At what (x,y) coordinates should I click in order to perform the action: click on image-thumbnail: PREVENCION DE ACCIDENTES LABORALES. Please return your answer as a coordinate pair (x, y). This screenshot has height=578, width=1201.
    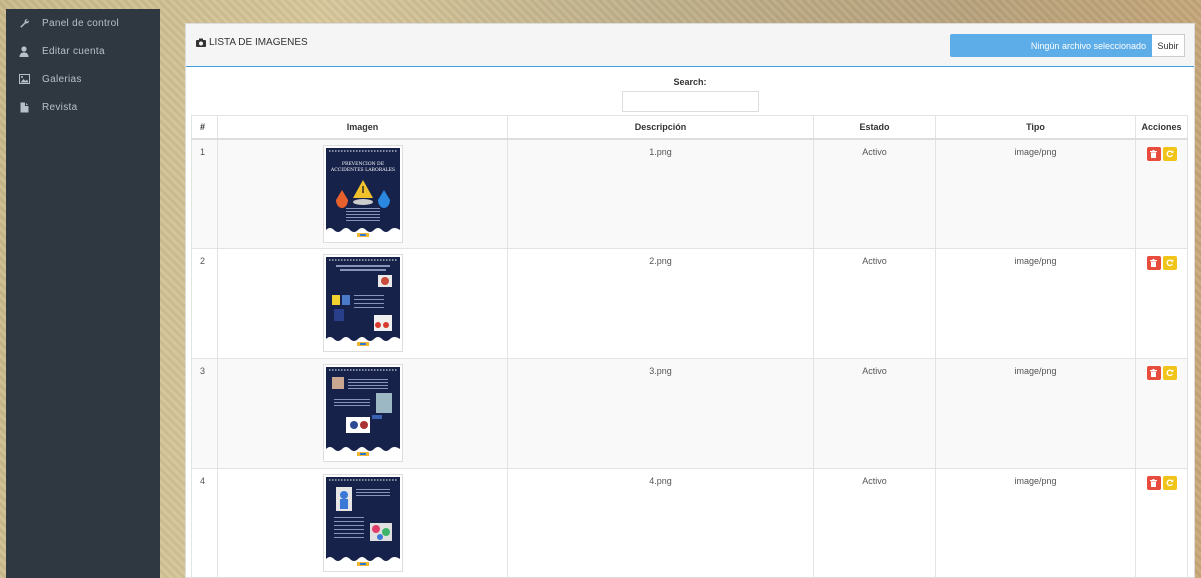
    Looking at the image, I should click on (362, 193).